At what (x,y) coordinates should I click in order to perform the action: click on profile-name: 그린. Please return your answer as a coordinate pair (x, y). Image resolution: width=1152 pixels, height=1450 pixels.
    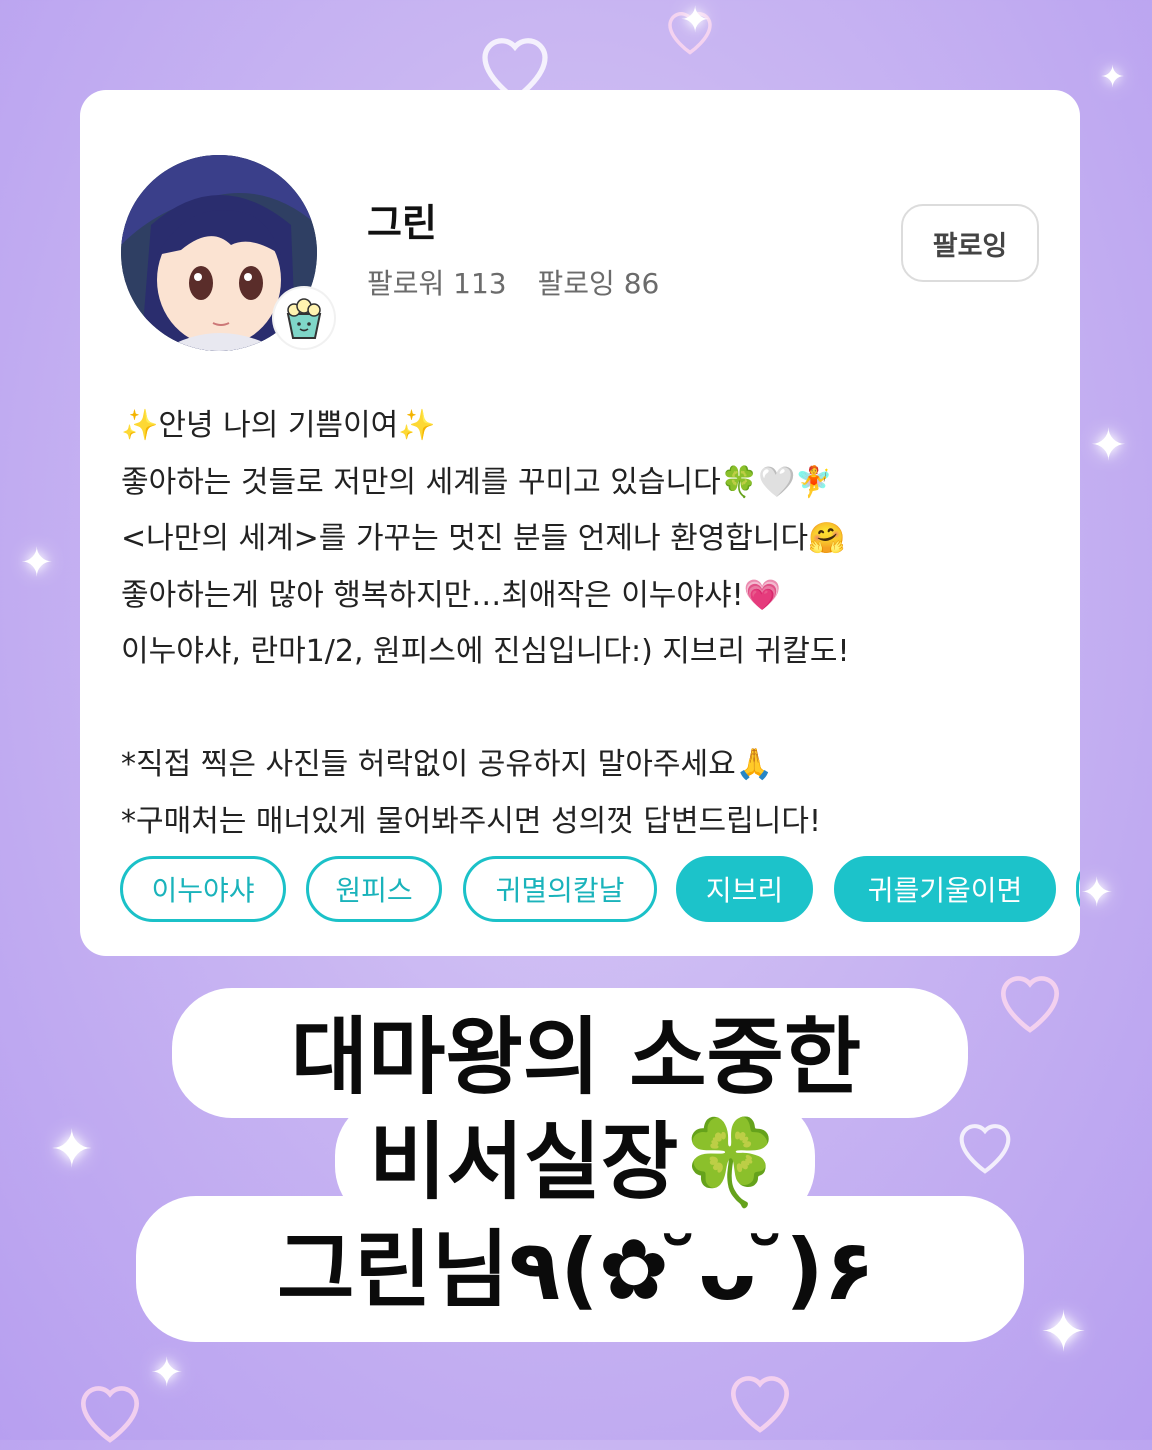
    Looking at the image, I should click on (402, 223).